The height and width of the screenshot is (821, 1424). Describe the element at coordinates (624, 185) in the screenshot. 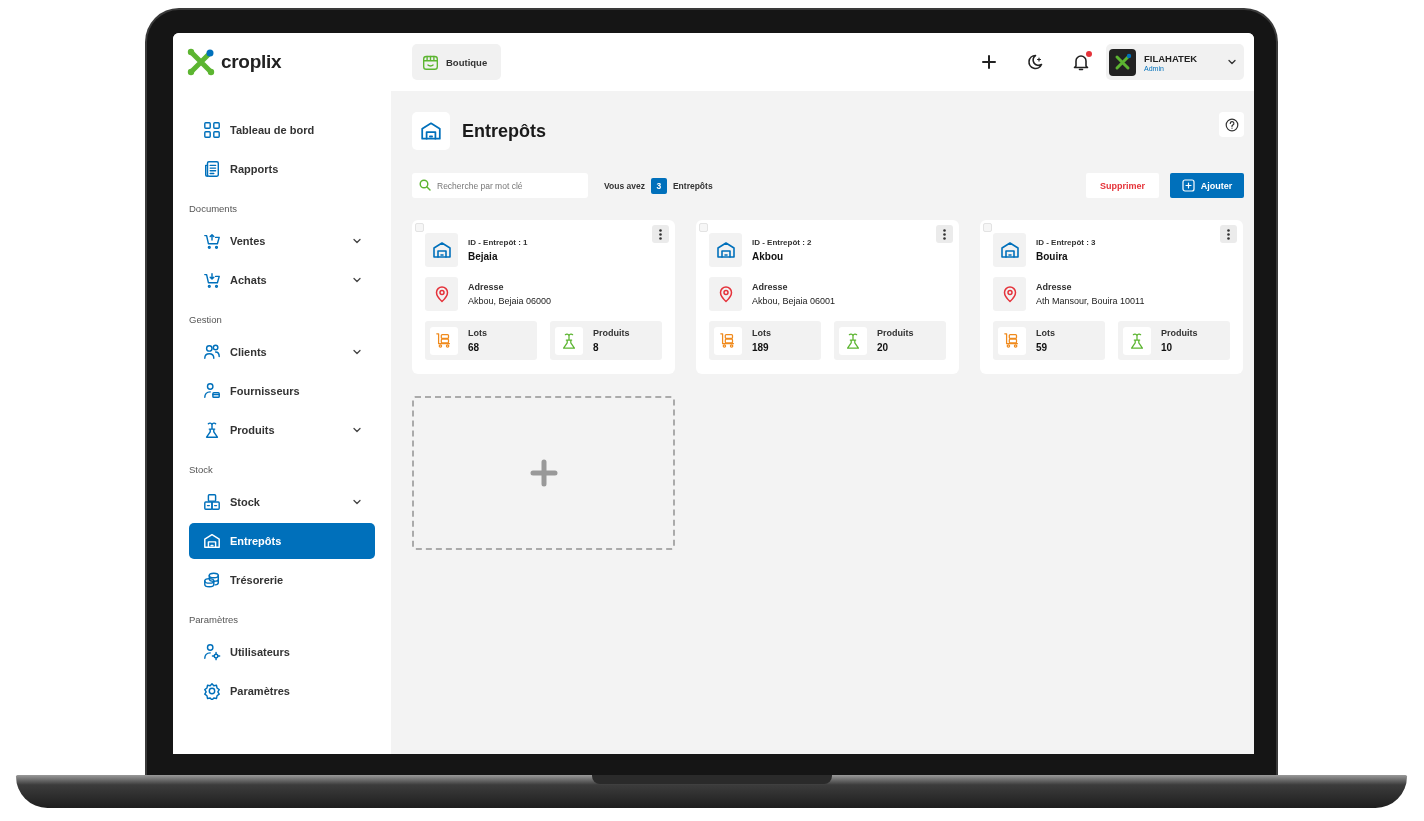

I see `count-text: Vous avez` at that location.